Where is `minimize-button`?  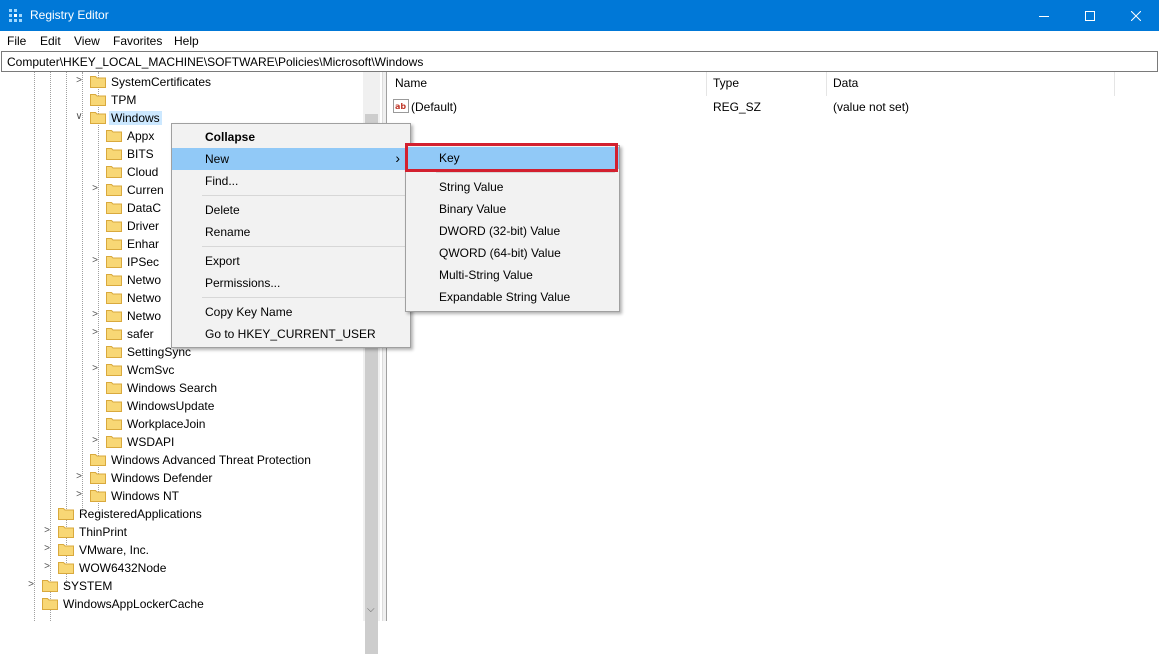
minimize-button is located at coordinates (1044, 15).